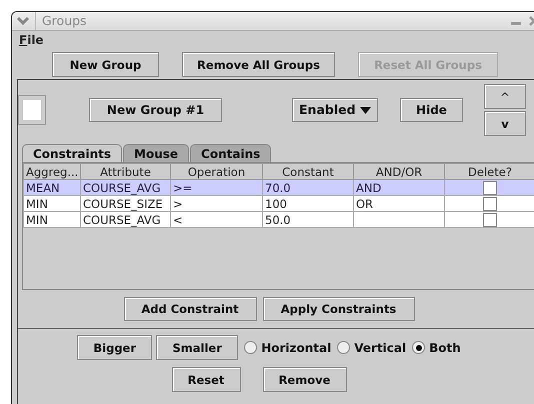  I want to click on radio-label: Horizontal, so click(296, 348).